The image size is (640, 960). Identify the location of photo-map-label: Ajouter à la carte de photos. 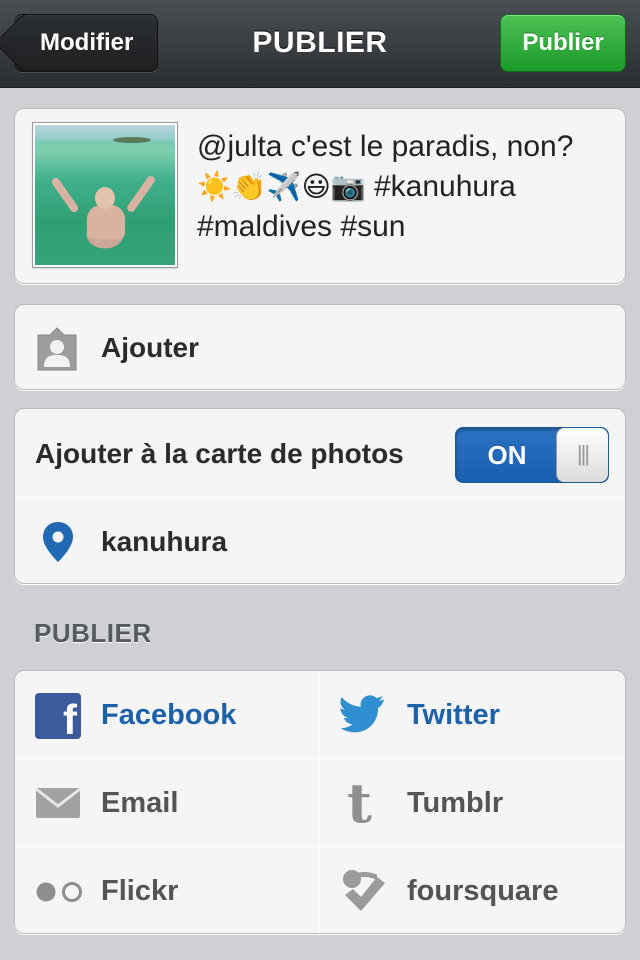
(219, 453).